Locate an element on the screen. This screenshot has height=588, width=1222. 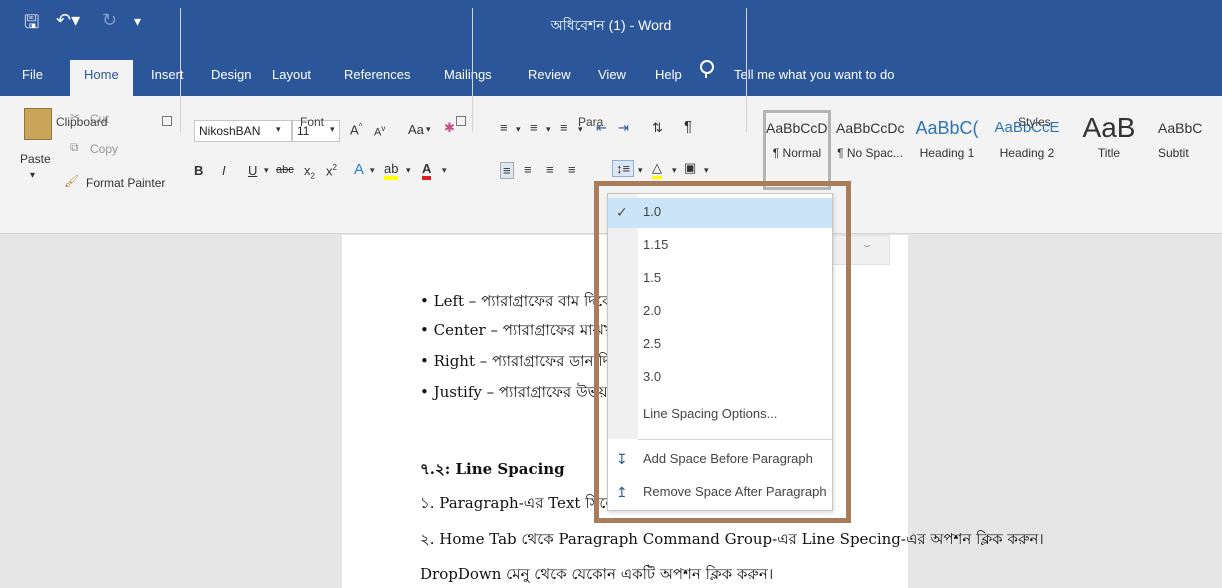
shrink-font-icon: Av is located at coordinates (379, 131).